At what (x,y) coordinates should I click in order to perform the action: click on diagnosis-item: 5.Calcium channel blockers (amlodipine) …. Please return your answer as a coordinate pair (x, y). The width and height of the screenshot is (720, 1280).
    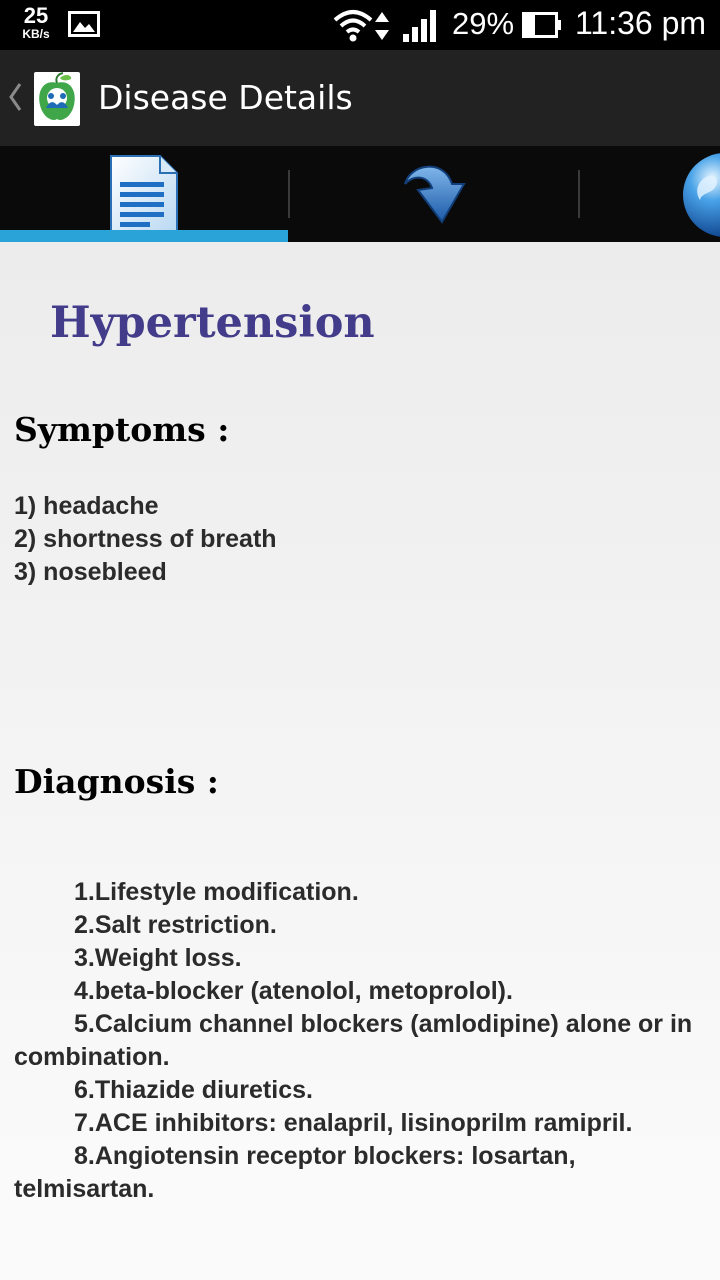
    Looking at the image, I should click on (353, 1040).